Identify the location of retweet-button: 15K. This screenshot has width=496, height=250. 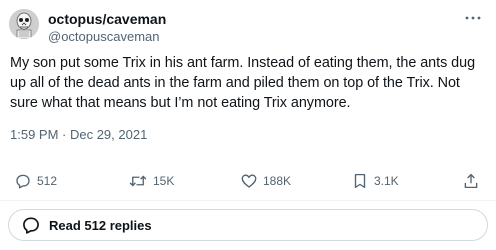
(151, 181).